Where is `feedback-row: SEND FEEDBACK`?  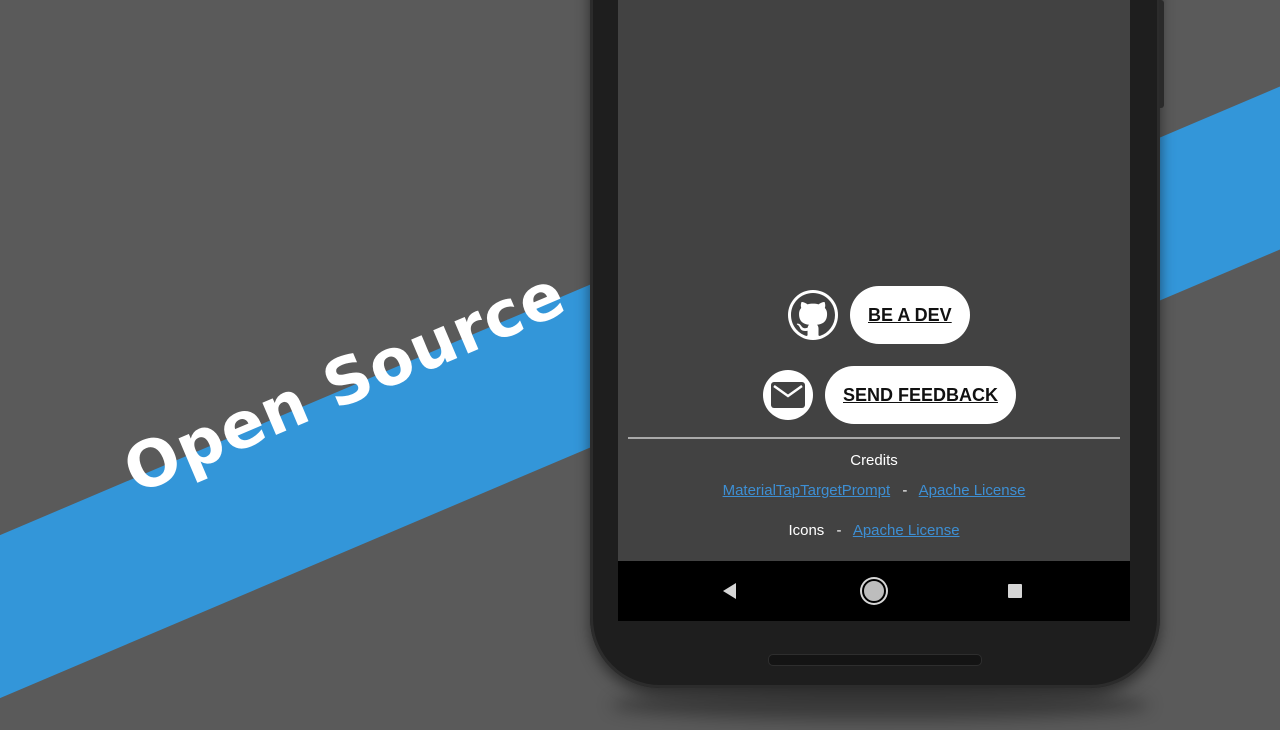 feedback-row: SEND FEEDBACK is located at coordinates (890, 395).